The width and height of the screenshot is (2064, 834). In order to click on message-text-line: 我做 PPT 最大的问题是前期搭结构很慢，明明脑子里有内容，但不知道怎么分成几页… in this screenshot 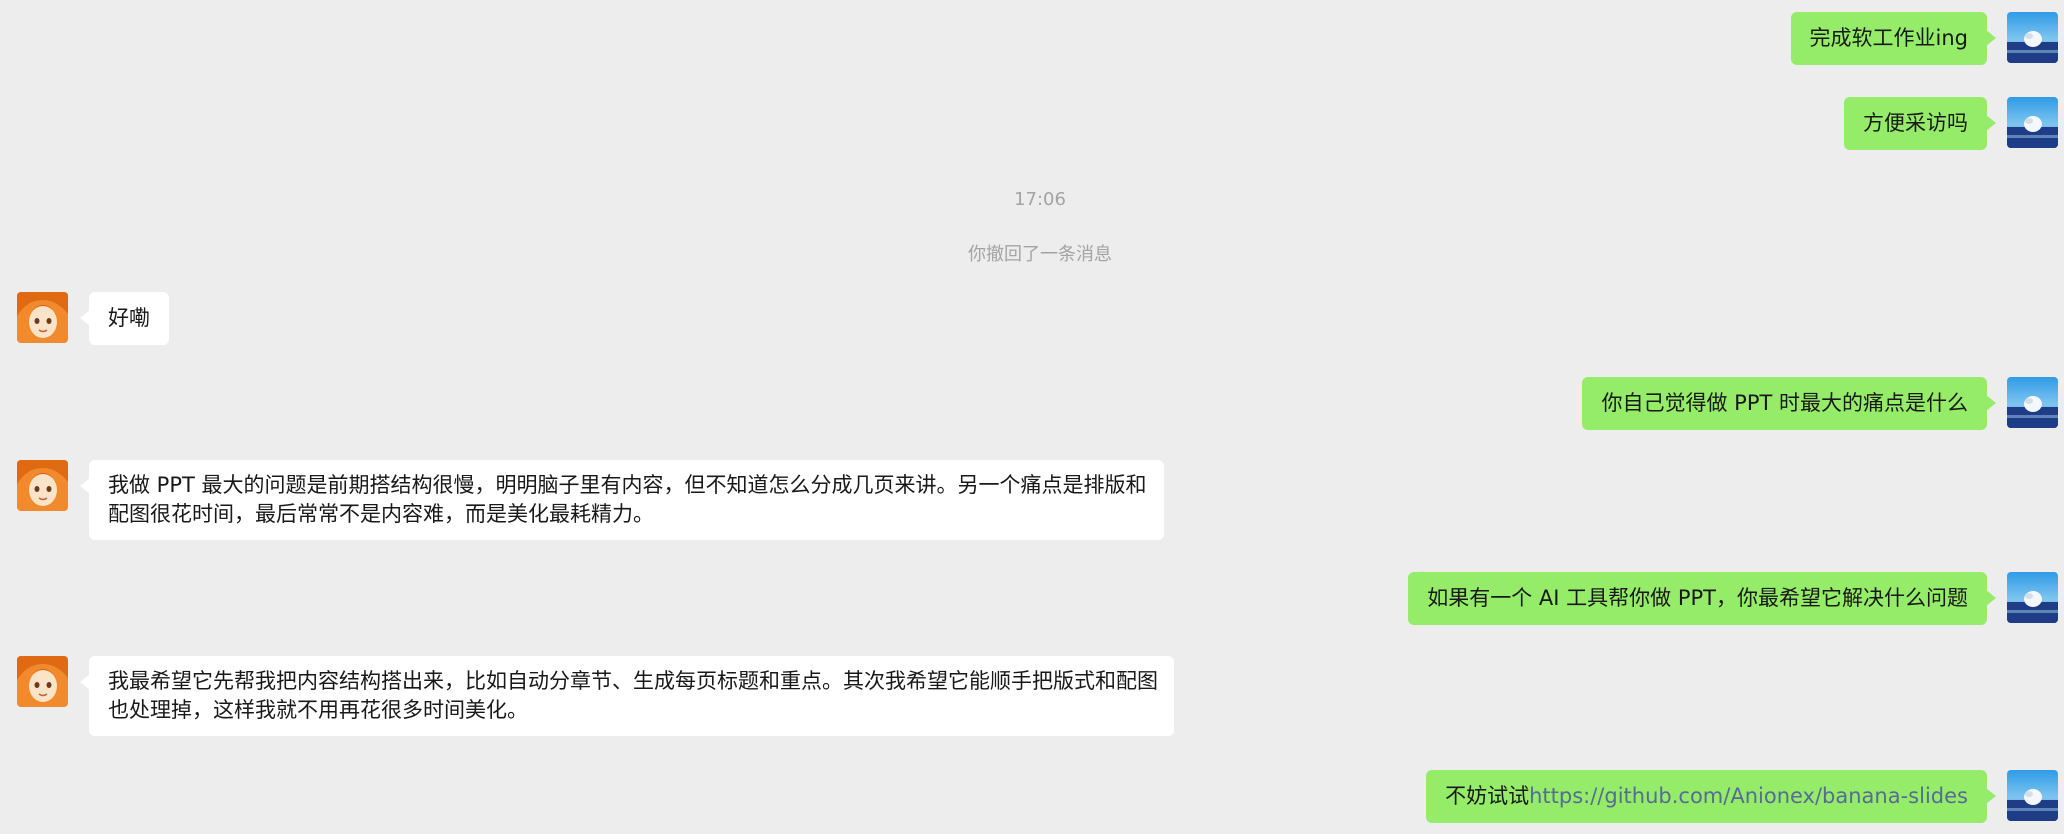, I will do `click(627, 485)`.